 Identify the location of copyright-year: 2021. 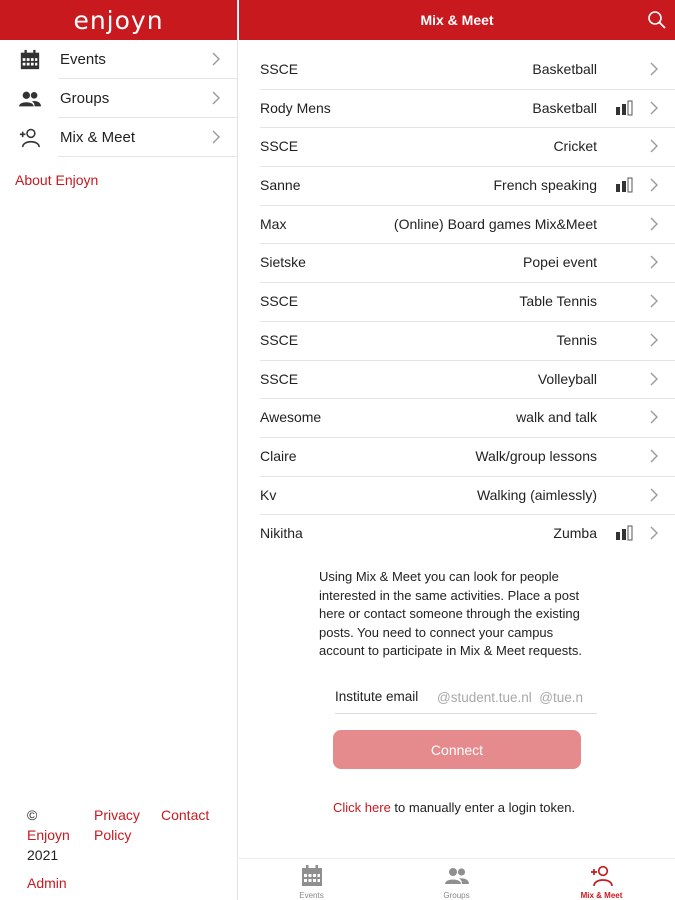
(43, 855).